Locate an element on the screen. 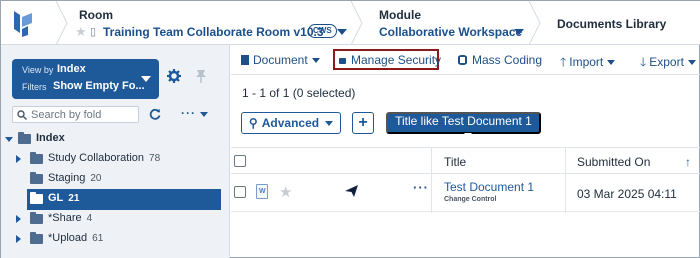  export-menu-button: 🡓 Export is located at coordinates (668, 63).